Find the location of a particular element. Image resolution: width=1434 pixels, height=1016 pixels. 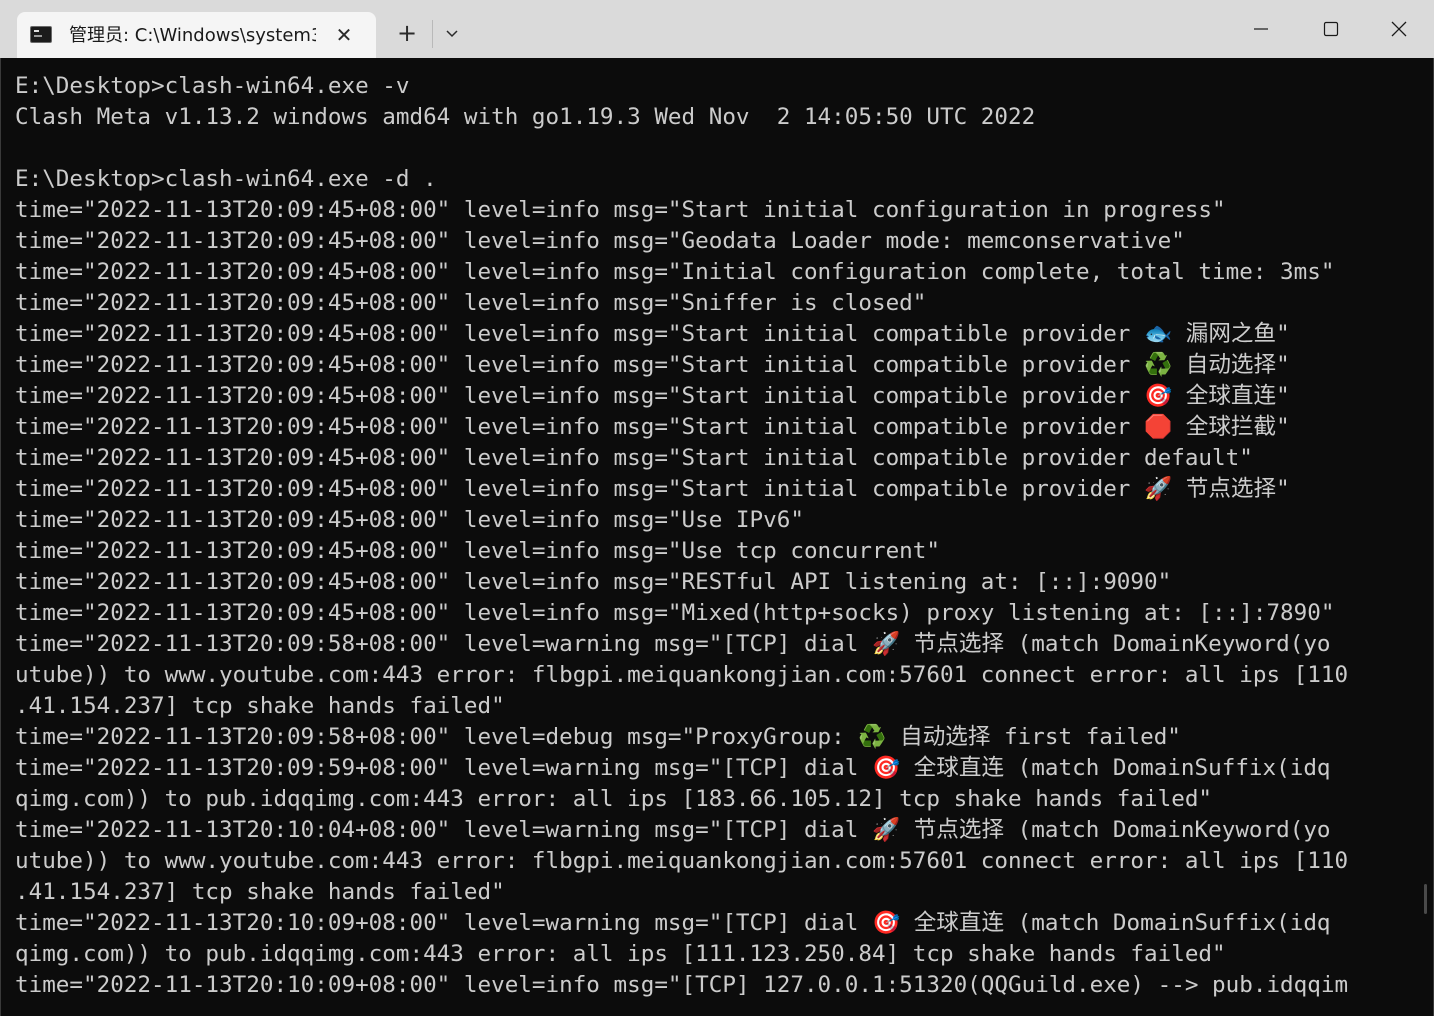

minimize-icon is located at coordinates (1261, 29).